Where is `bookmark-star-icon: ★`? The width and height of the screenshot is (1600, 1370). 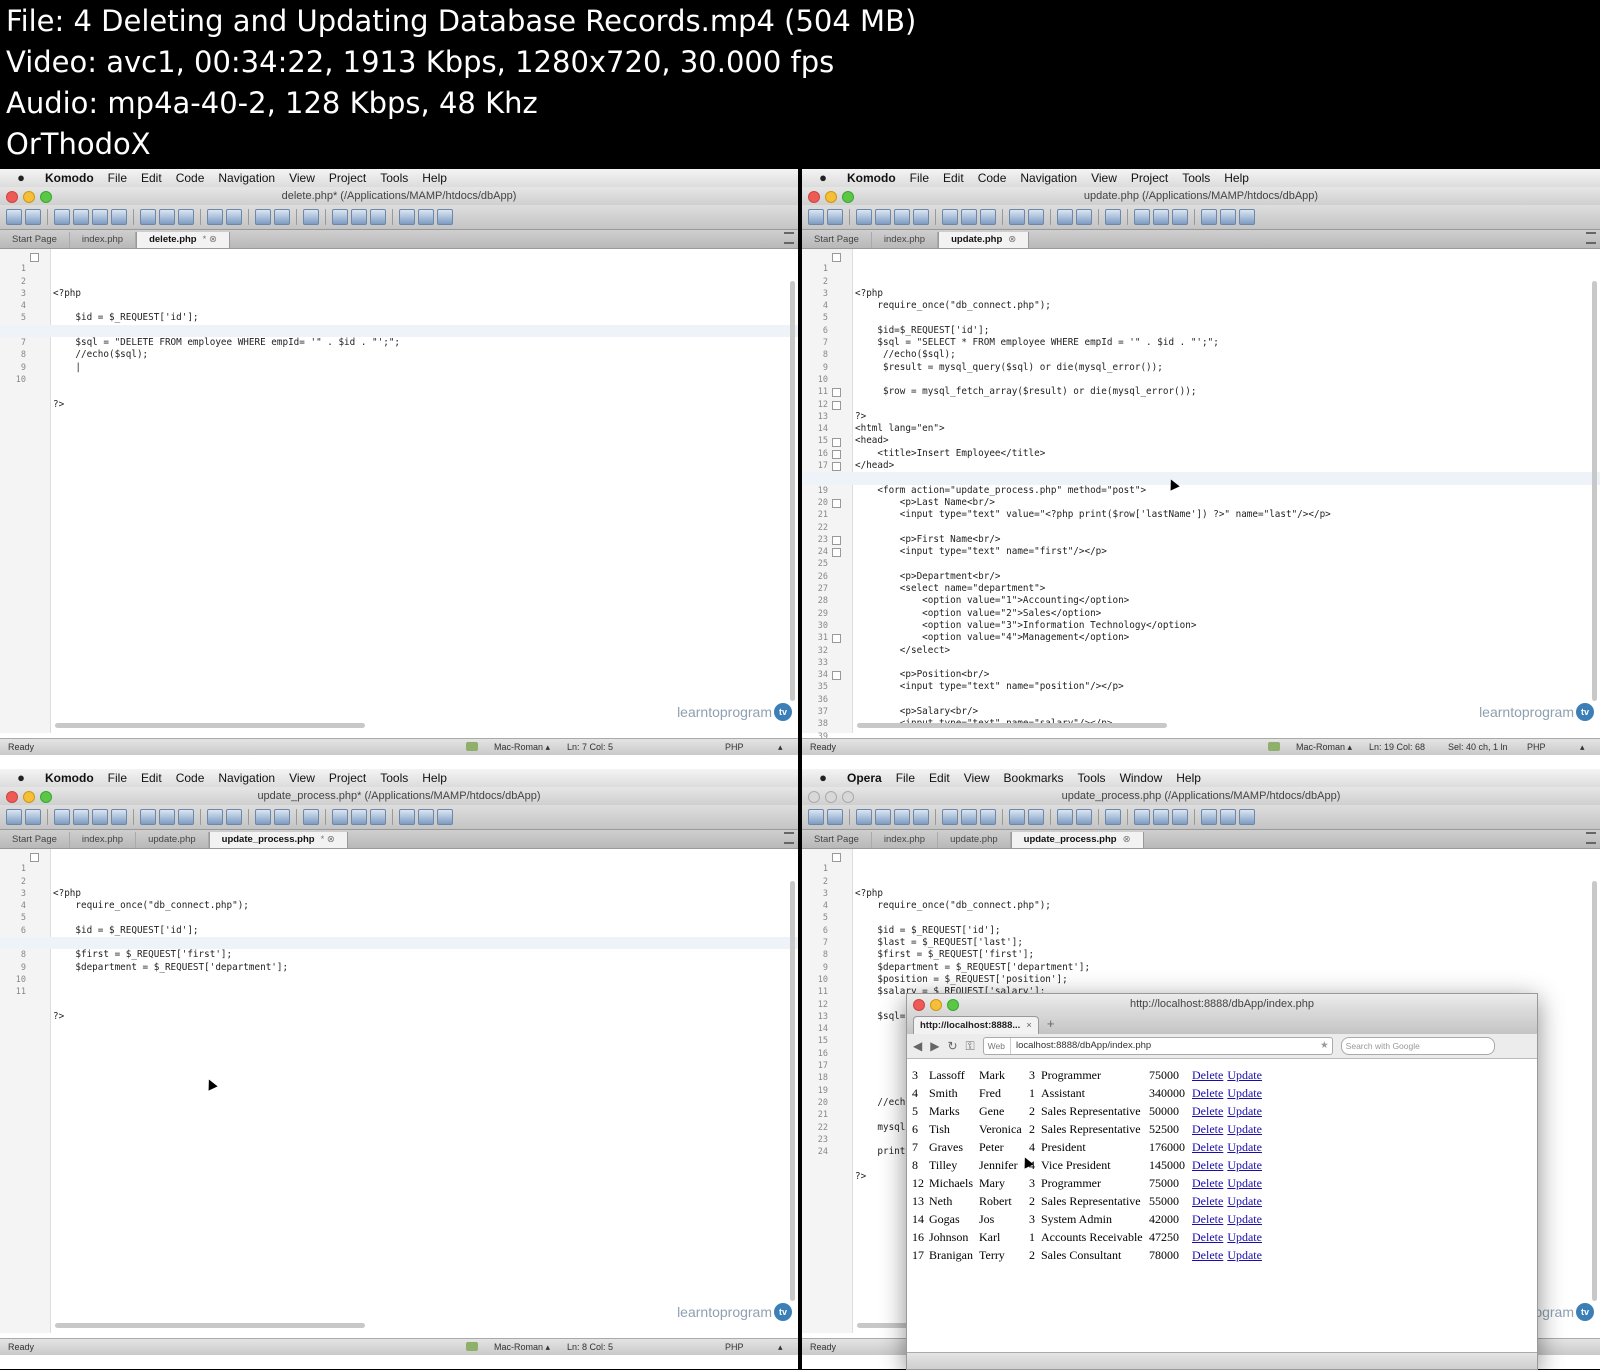
bookmark-star-icon: ★ is located at coordinates (1324, 1046).